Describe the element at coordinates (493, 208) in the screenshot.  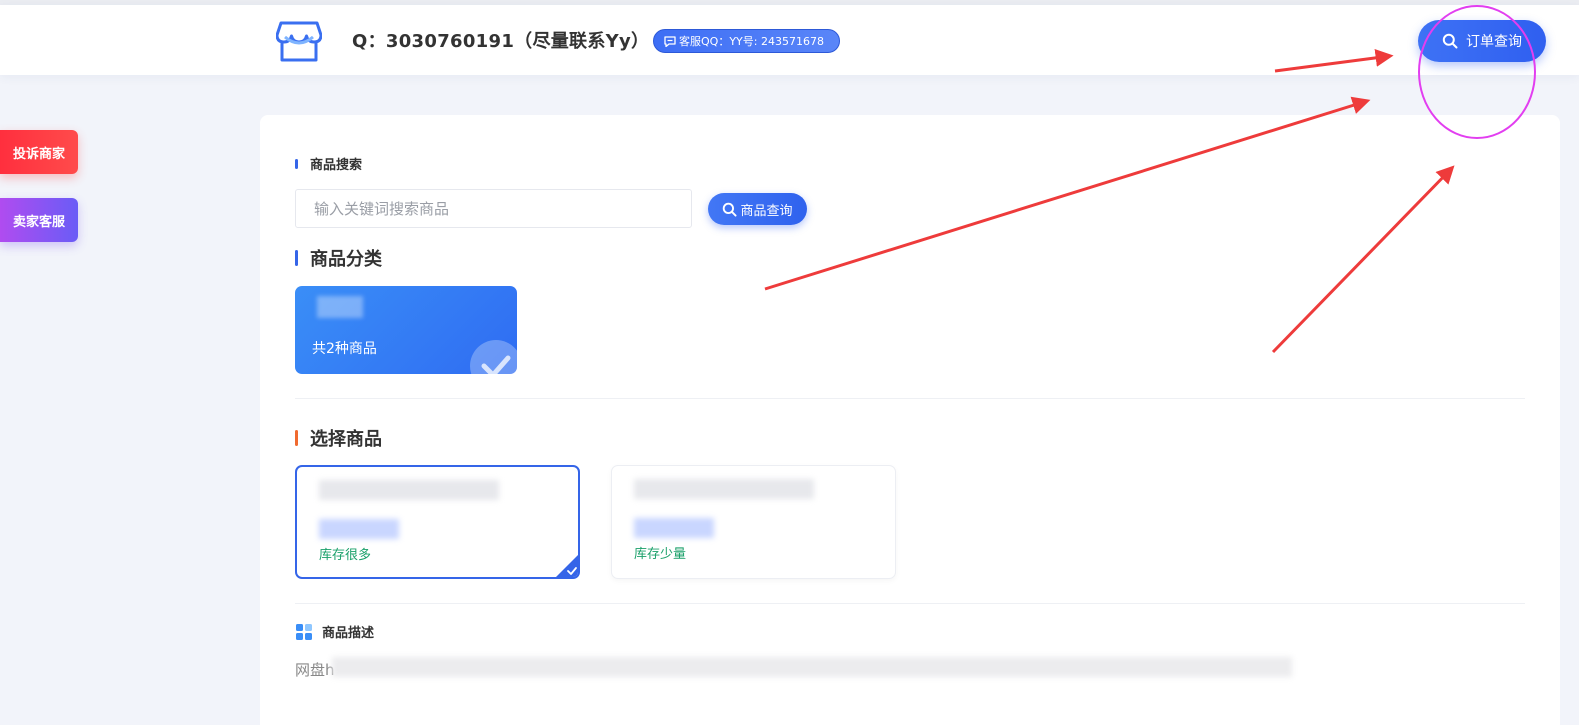
I see `search-input` at that location.